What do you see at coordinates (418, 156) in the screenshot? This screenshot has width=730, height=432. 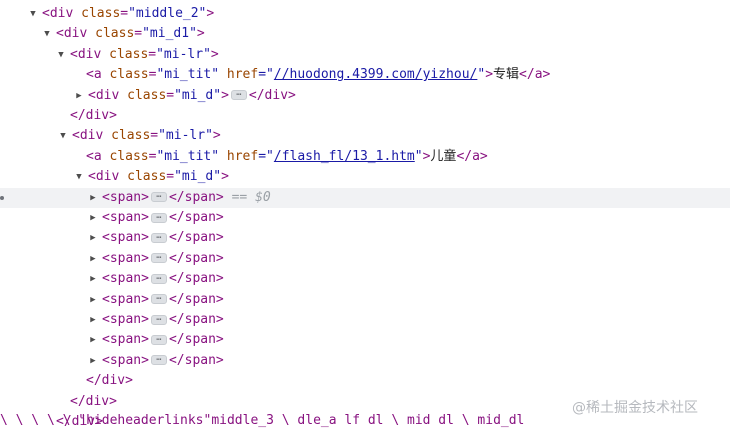 I see `attribute-quote: "` at bounding box center [418, 156].